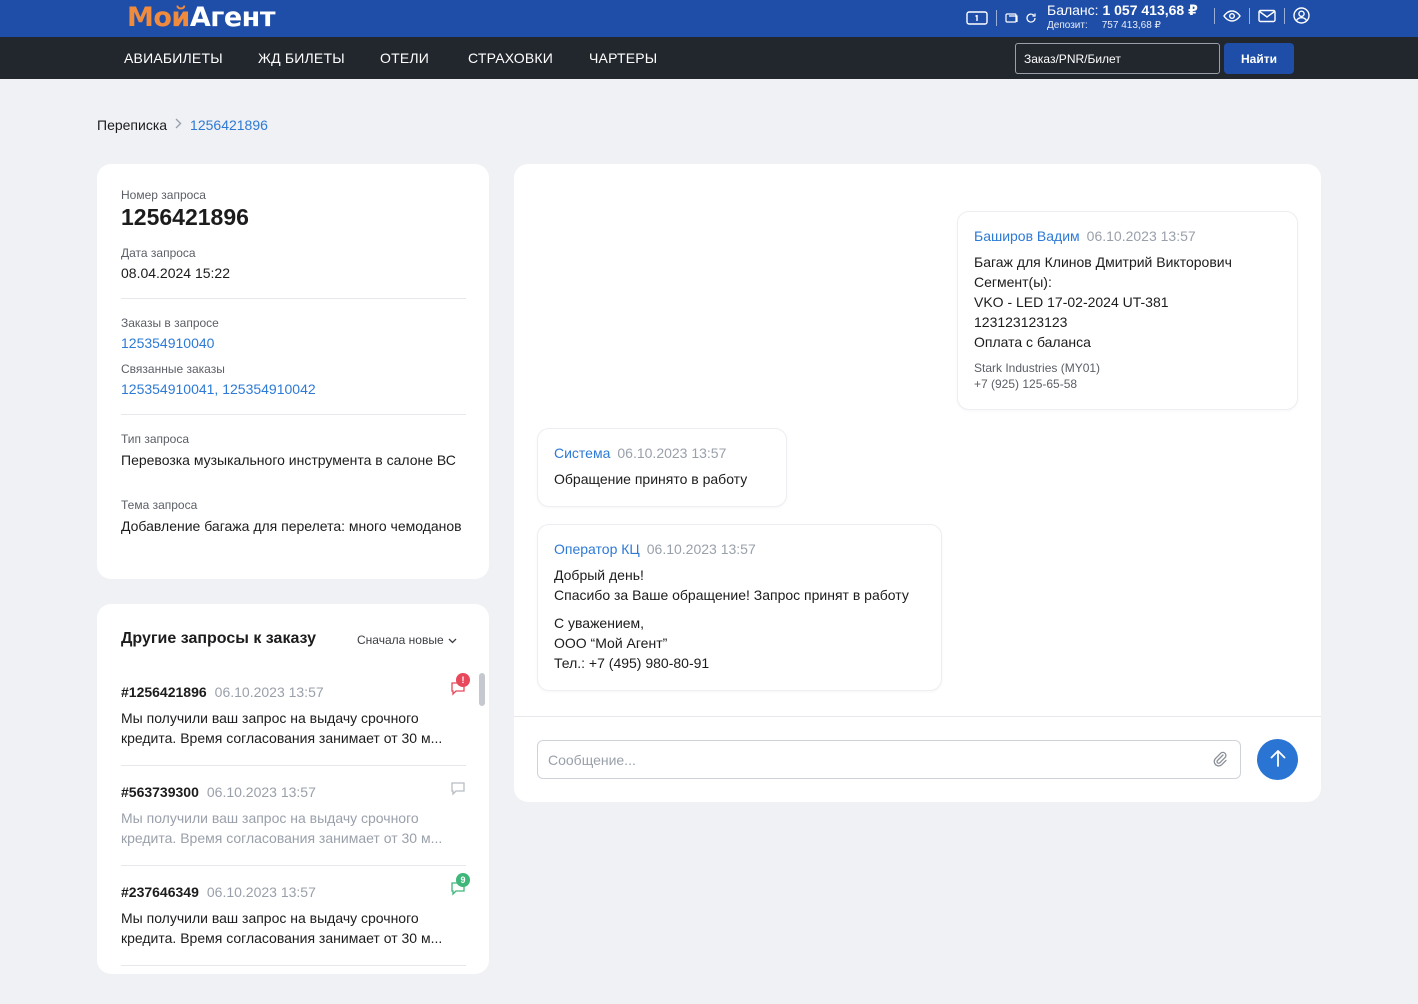 The image size is (1418, 1004). I want to click on balance-label: Баланс:, so click(1073, 10).